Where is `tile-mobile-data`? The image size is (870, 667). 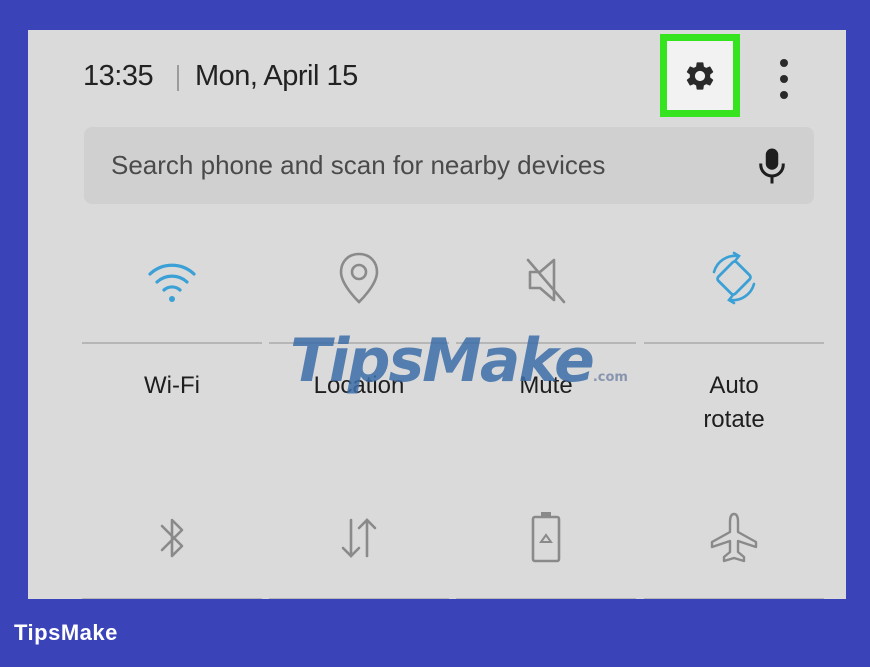
tile-mobile-data is located at coordinates (359, 549).